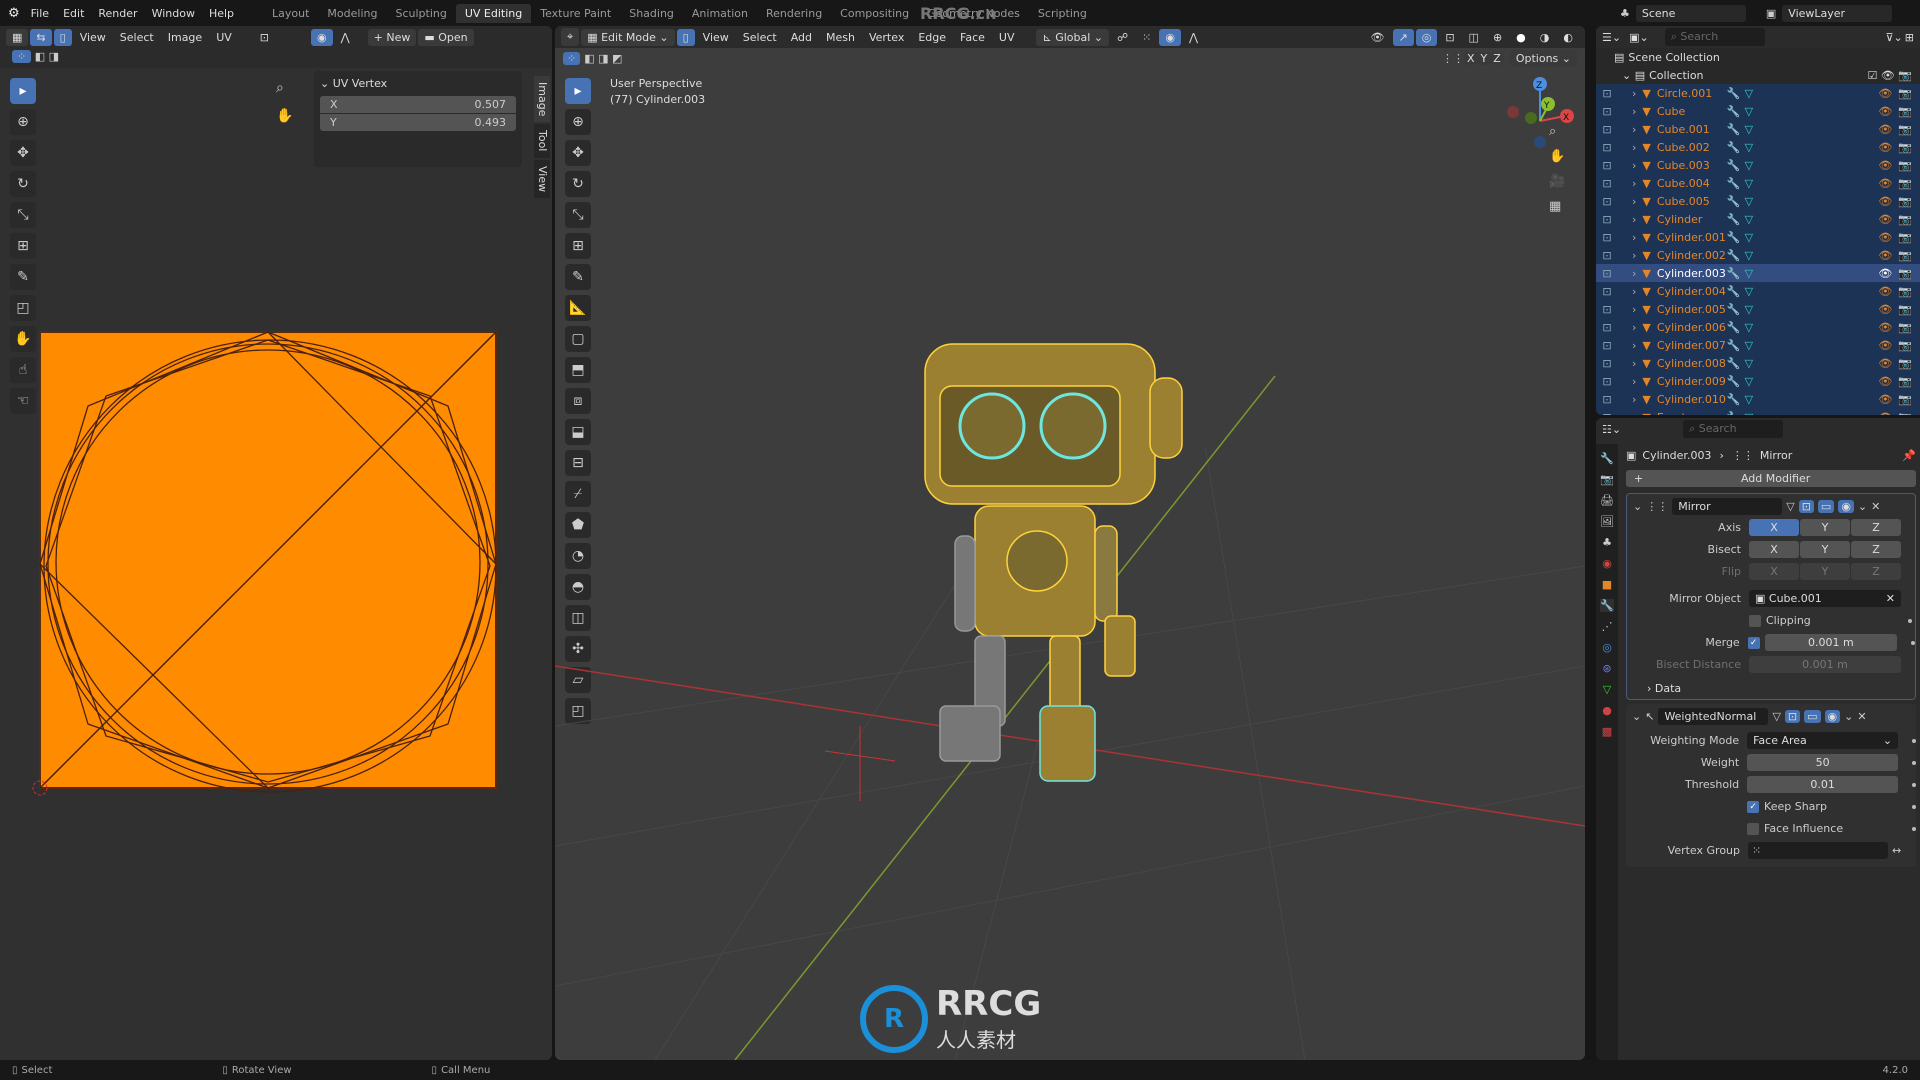 The image size is (1920, 1080). Describe the element at coordinates (1606, 668) in the screenshot. I see `constraints-tab-icon: ⊛` at that location.